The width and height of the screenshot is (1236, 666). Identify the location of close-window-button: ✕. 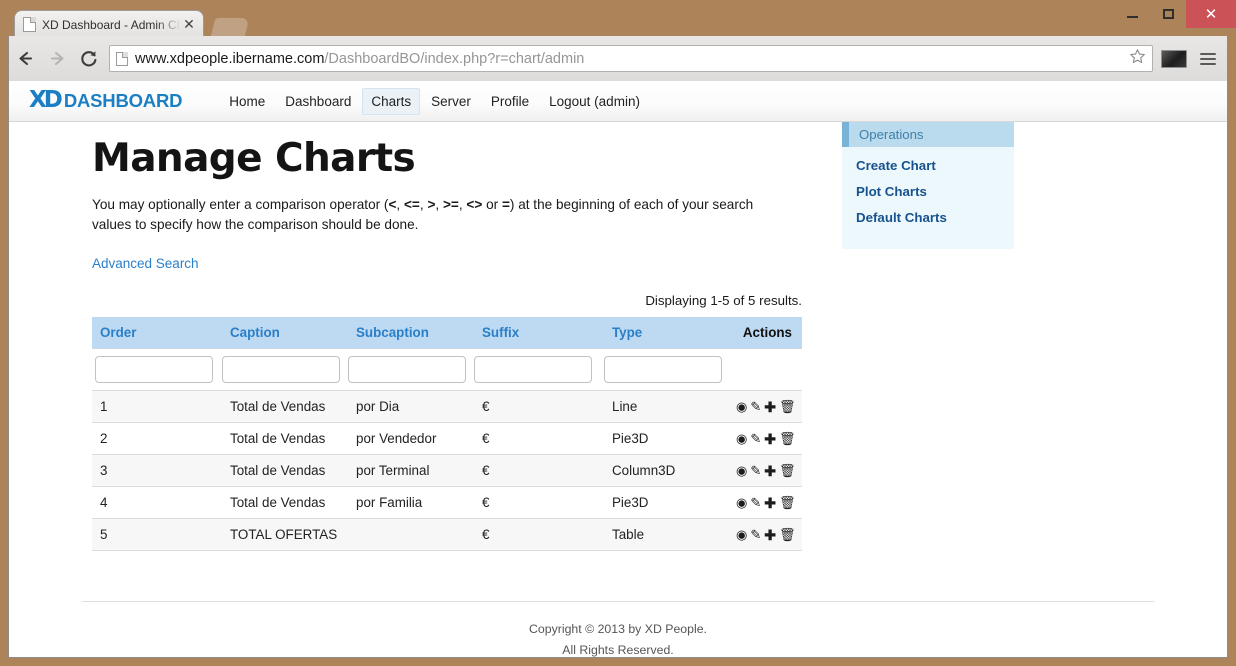
(1211, 14).